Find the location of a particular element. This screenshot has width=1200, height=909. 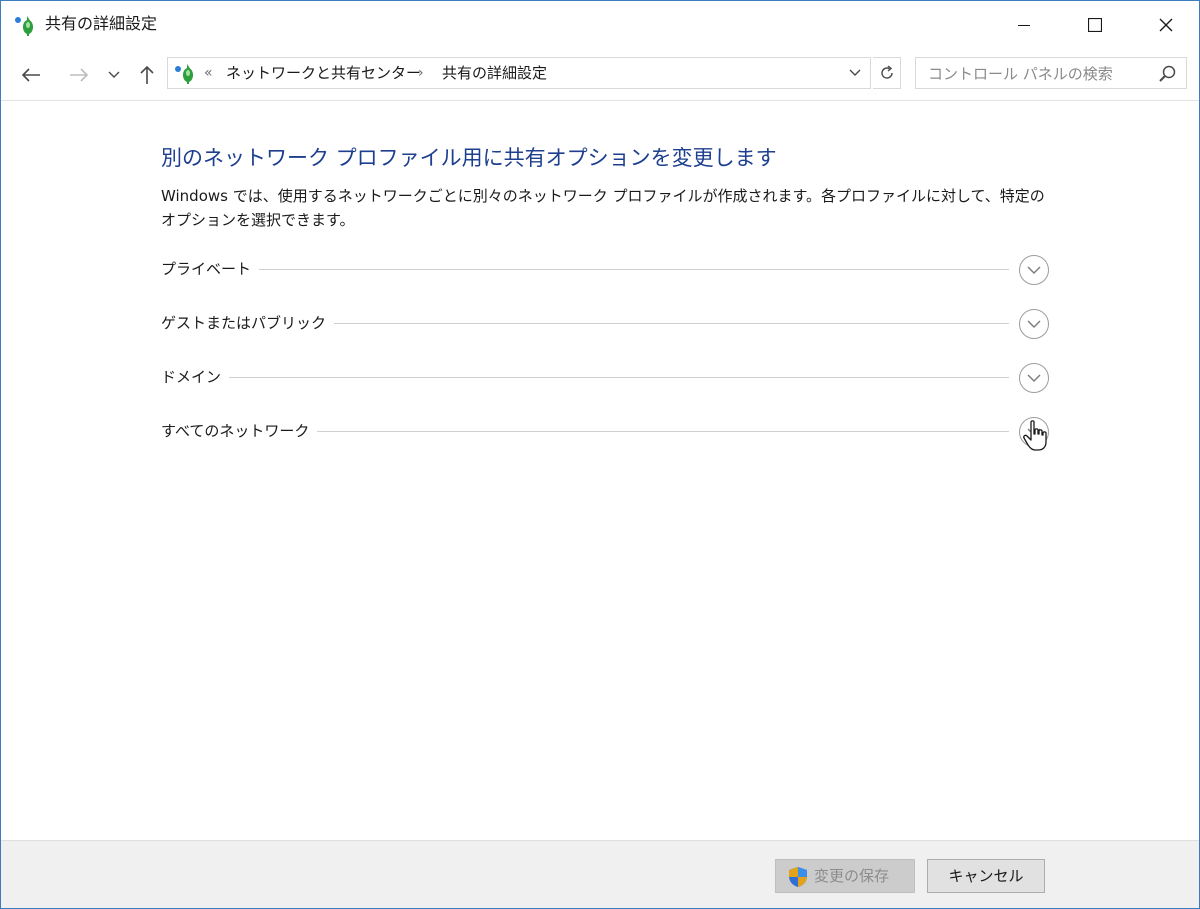

arrow-up-icon is located at coordinates (147, 74).